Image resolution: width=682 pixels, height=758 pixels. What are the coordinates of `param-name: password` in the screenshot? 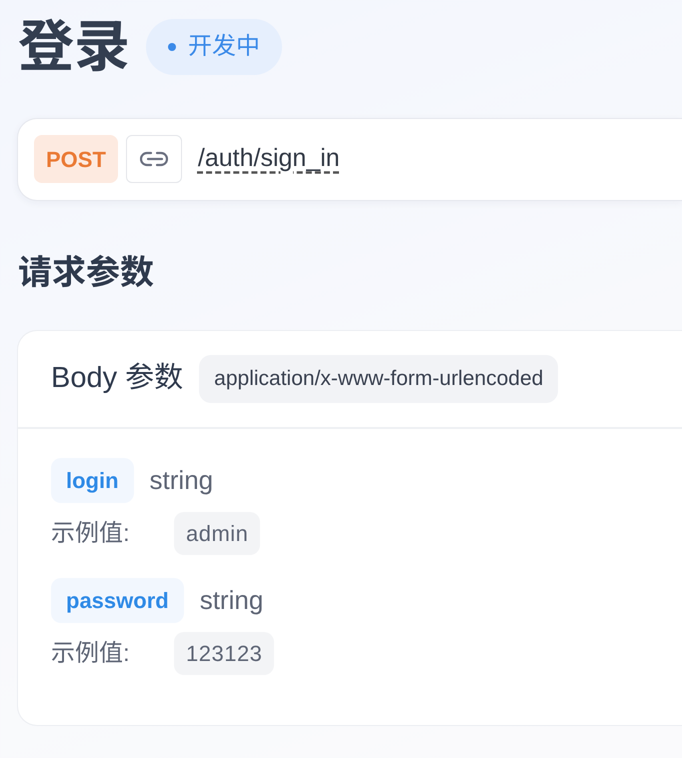 It's located at (117, 601).